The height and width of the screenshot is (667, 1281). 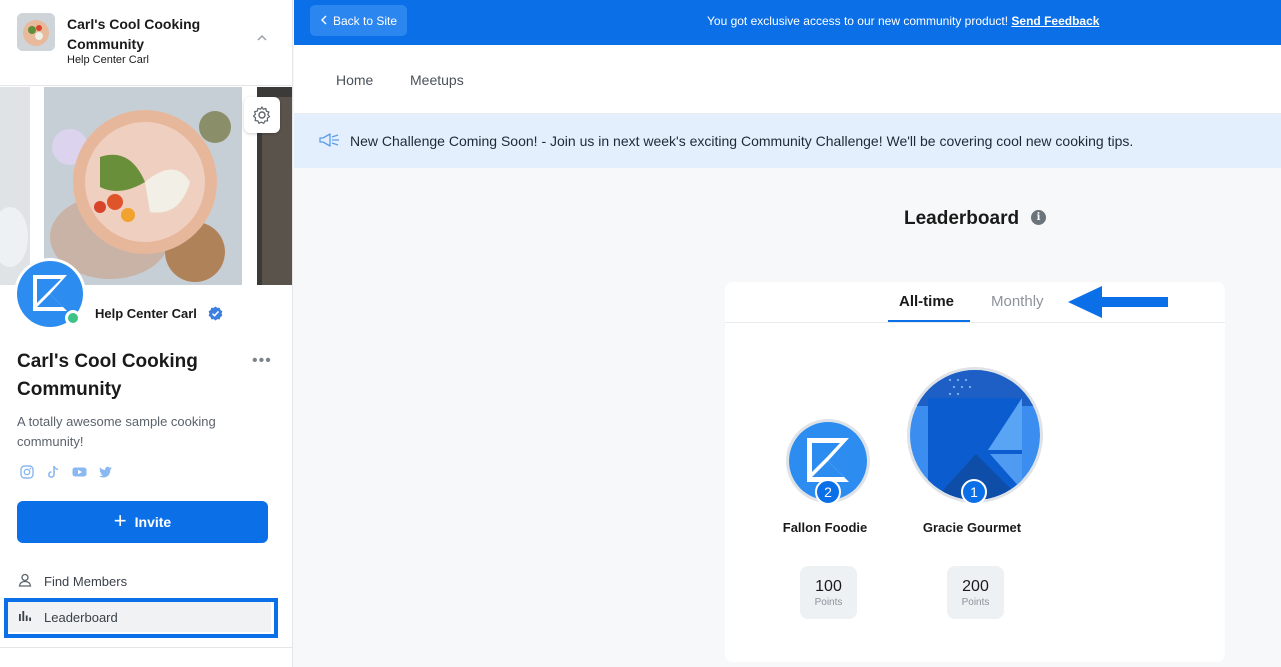 I want to click on annotation-arrow, so click(x=1118, y=305).